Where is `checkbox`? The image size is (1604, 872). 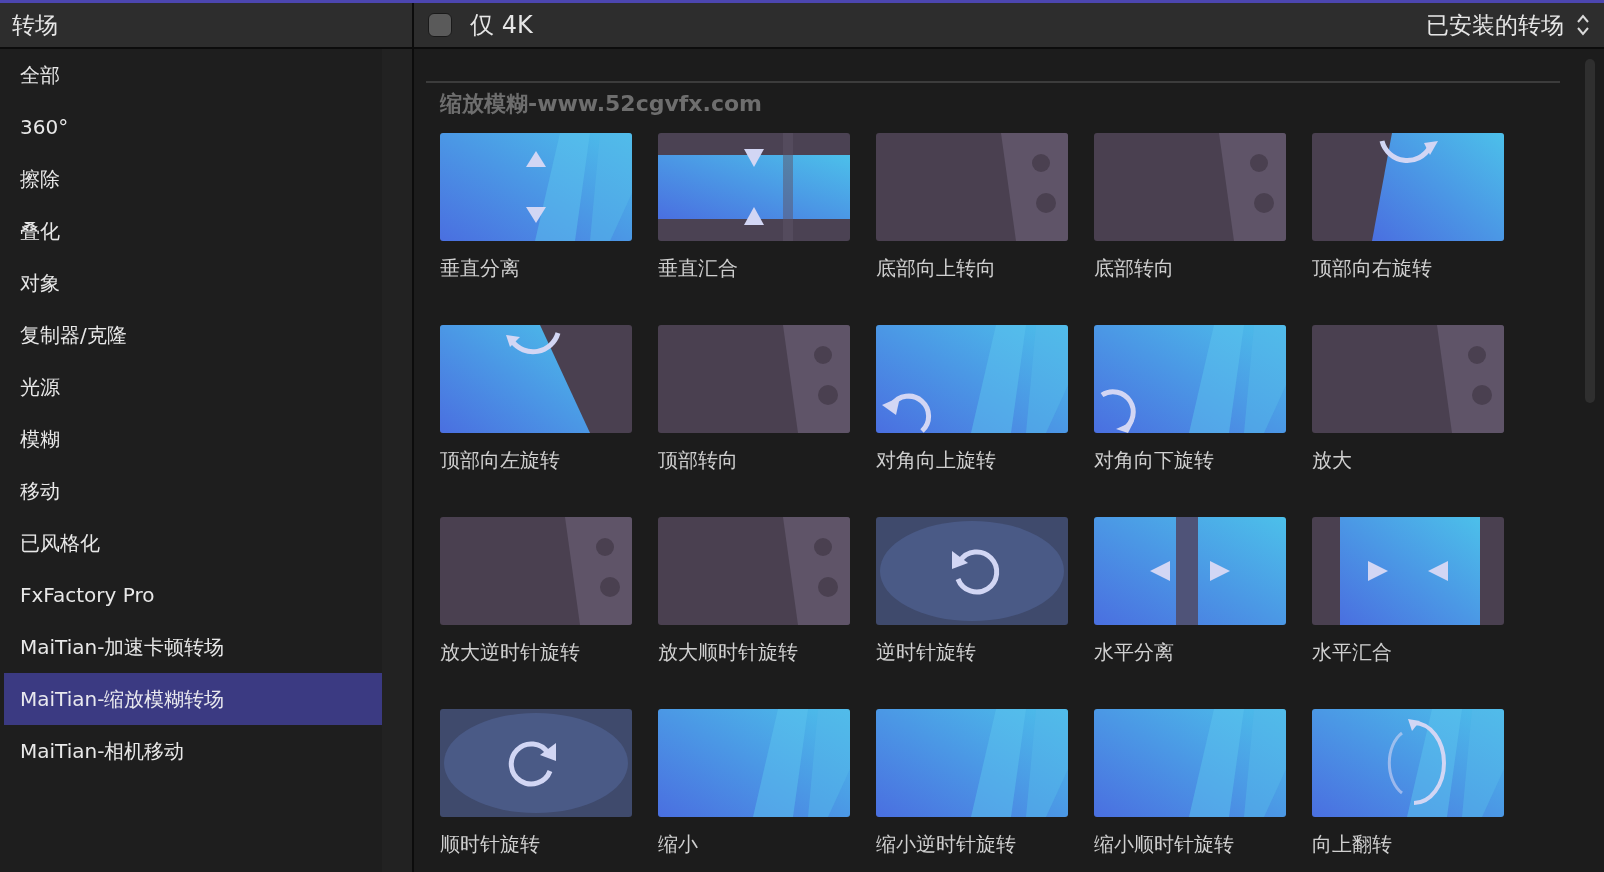 checkbox is located at coordinates (440, 25).